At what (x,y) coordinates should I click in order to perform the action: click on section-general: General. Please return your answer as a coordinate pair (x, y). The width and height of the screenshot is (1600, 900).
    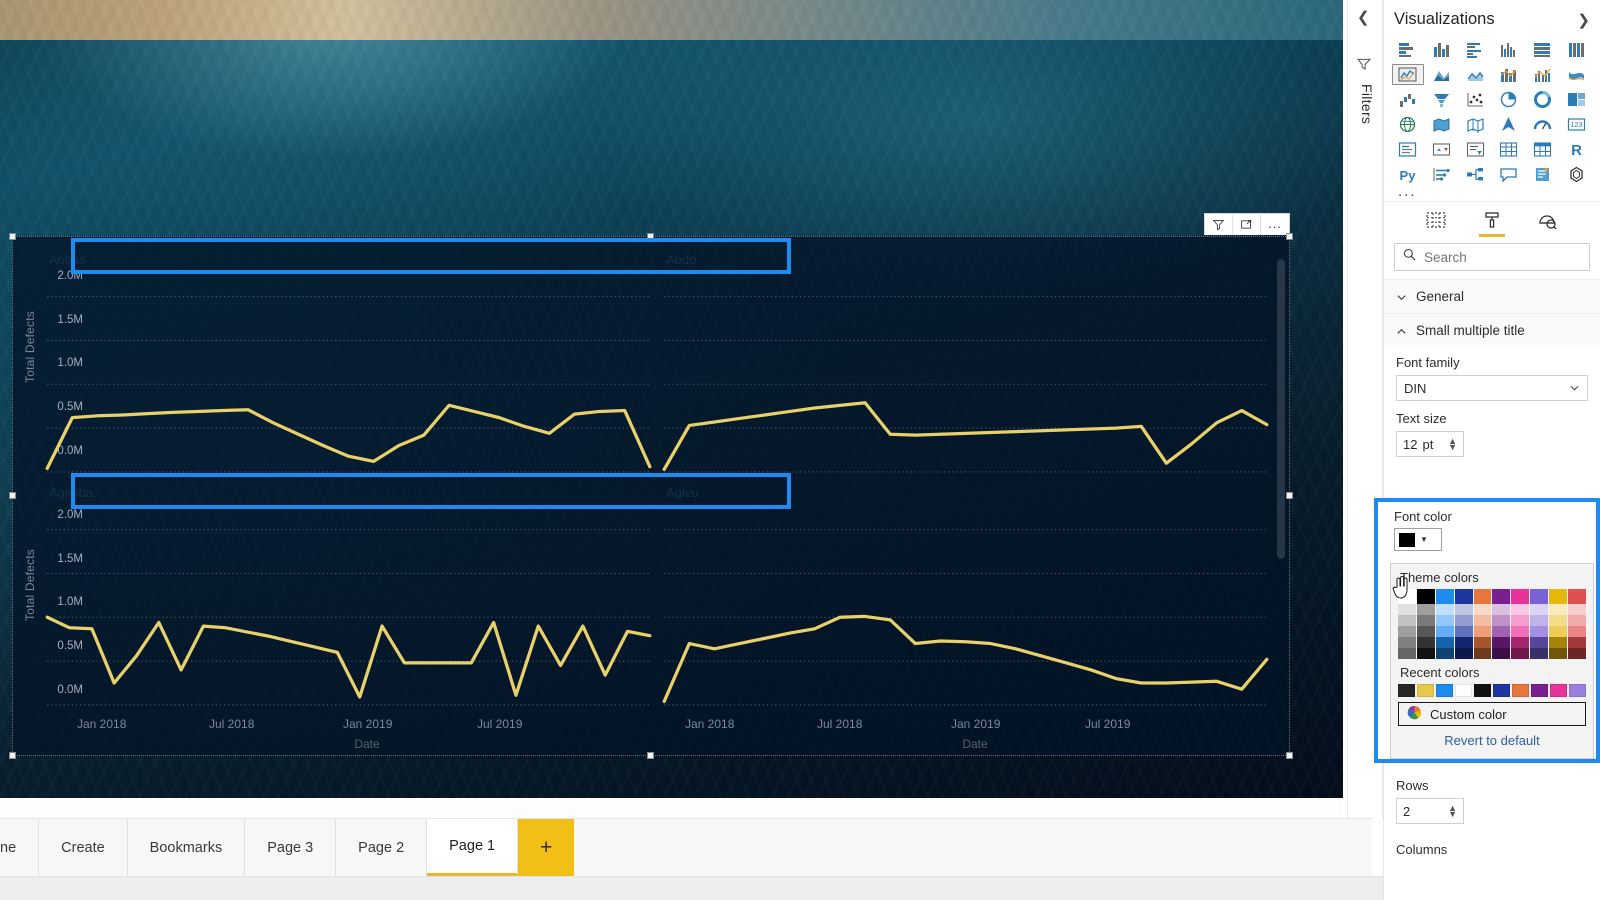
    Looking at the image, I should click on (1492, 296).